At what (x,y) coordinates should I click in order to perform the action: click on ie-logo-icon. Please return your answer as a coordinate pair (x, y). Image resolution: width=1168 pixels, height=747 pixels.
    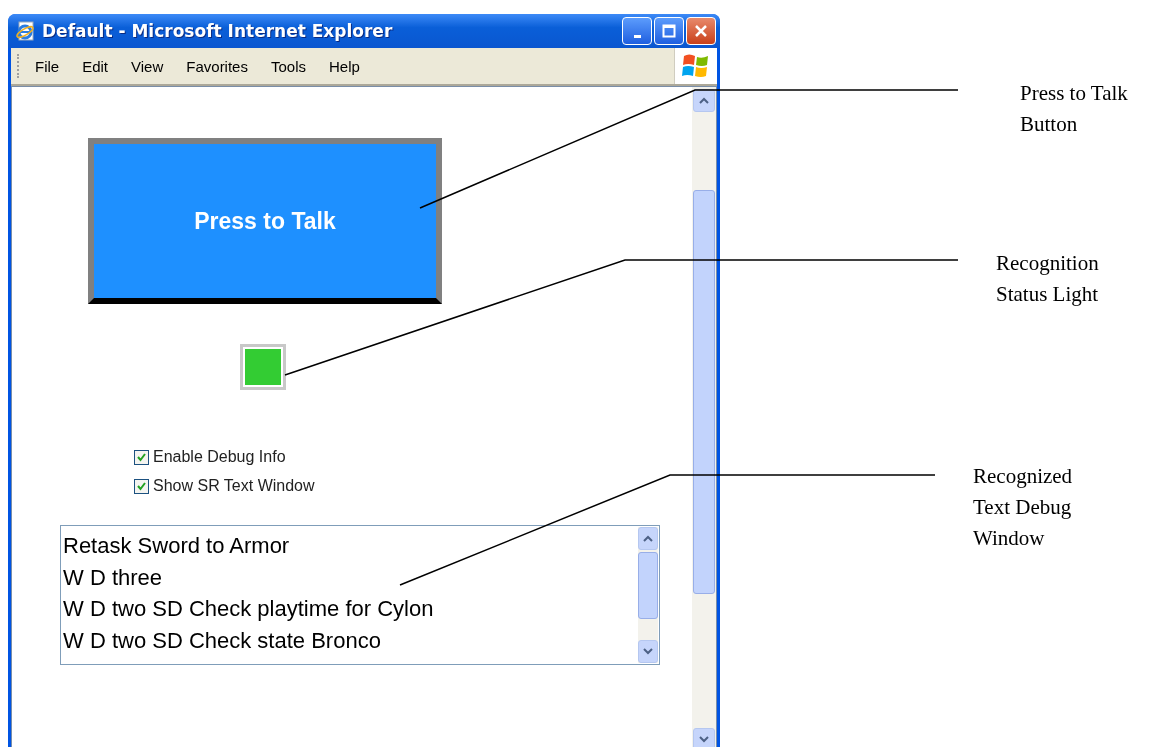
    Looking at the image, I should click on (26, 31).